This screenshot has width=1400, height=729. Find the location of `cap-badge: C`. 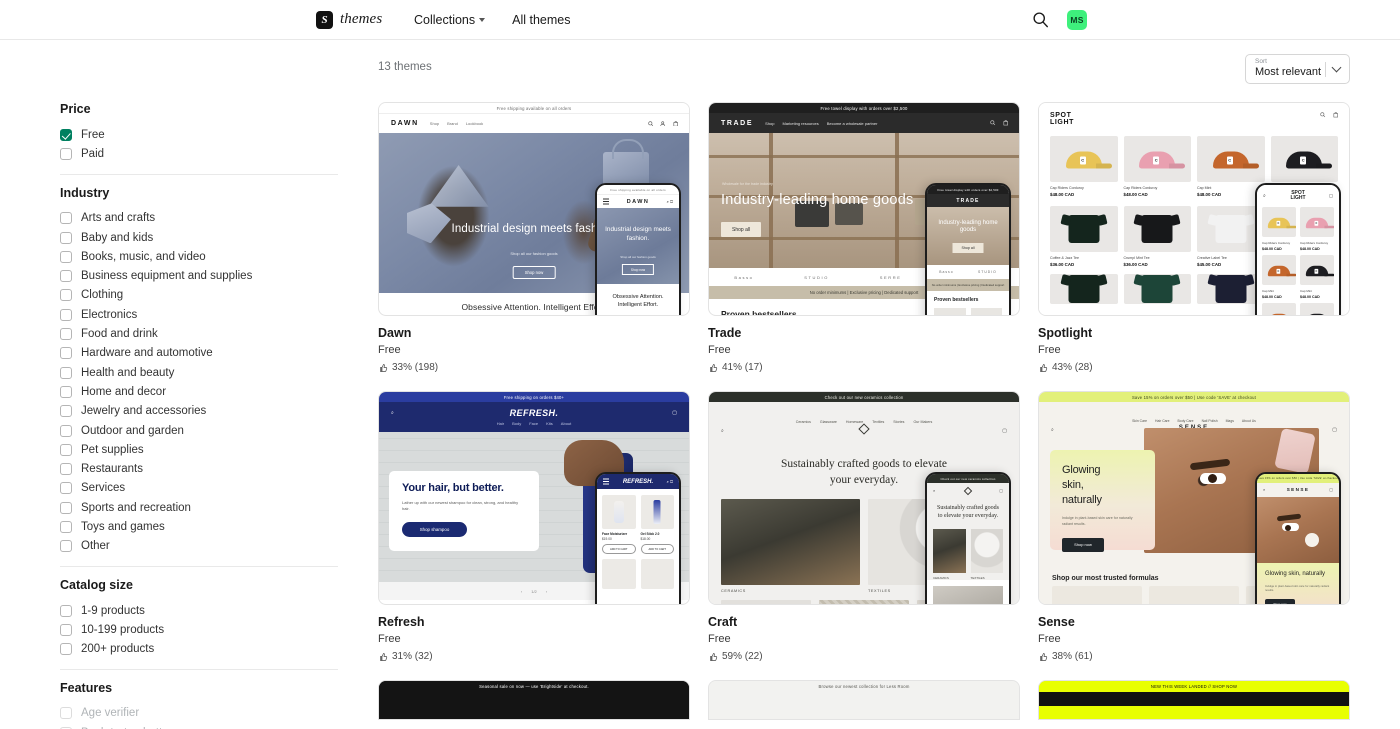

cap-badge: C is located at coordinates (1316, 223).